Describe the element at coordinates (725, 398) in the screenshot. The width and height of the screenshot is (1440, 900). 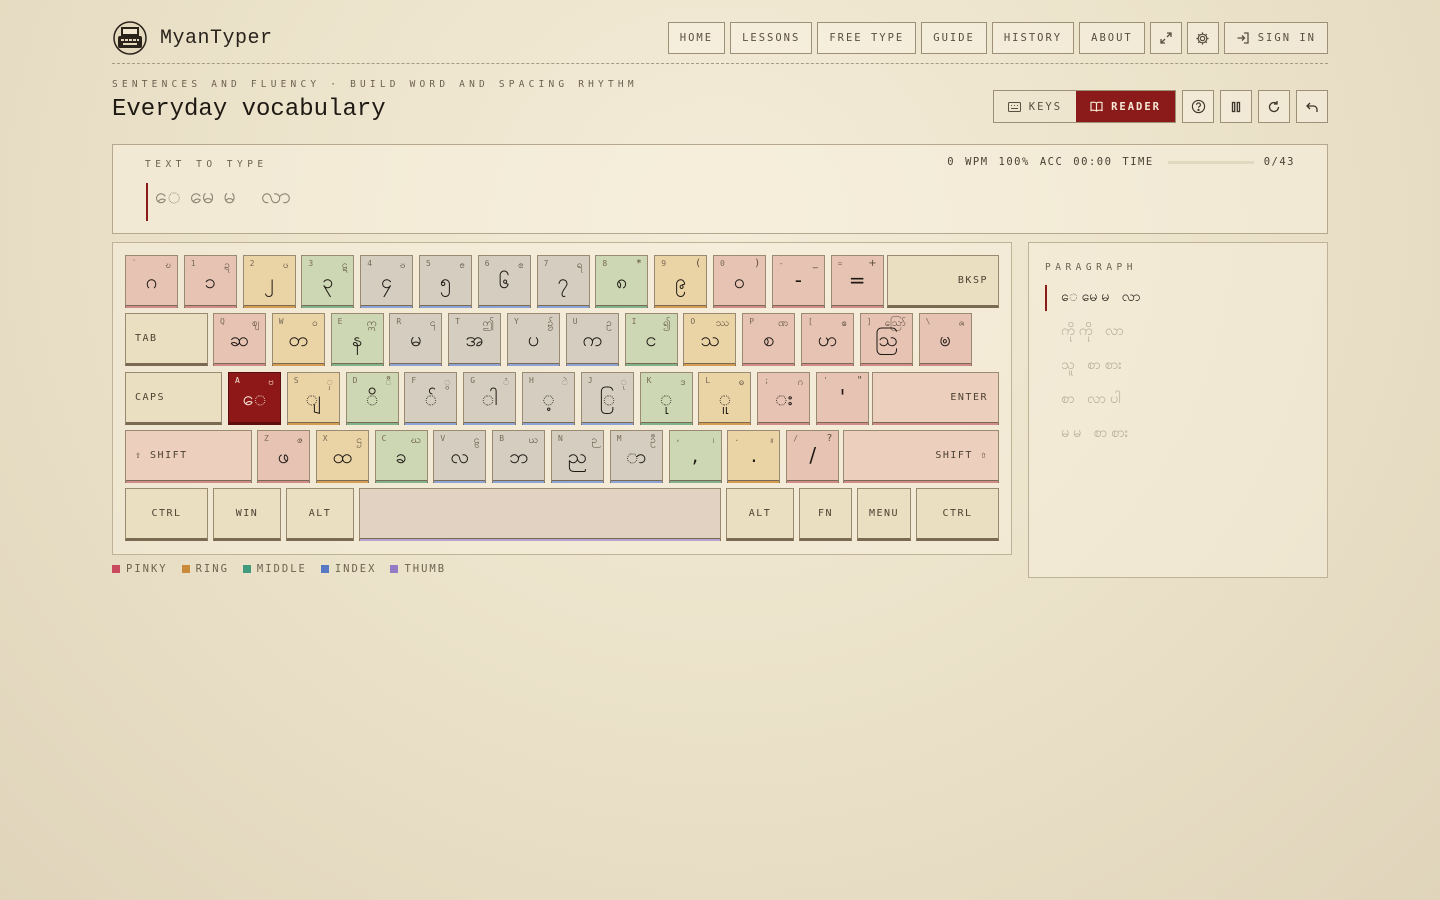
I see `key-l: L ဓူ` at that location.